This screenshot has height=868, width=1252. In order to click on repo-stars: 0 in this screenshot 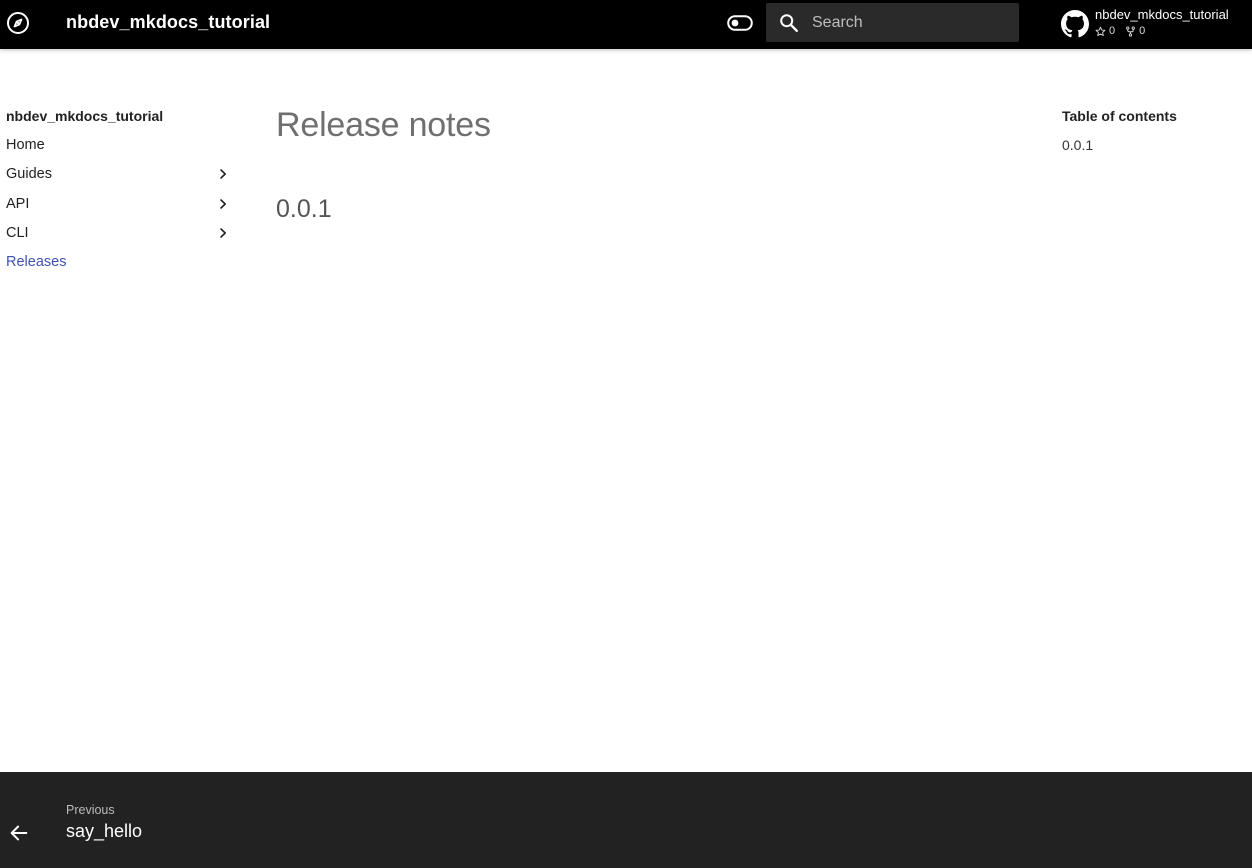, I will do `click(1105, 31)`.